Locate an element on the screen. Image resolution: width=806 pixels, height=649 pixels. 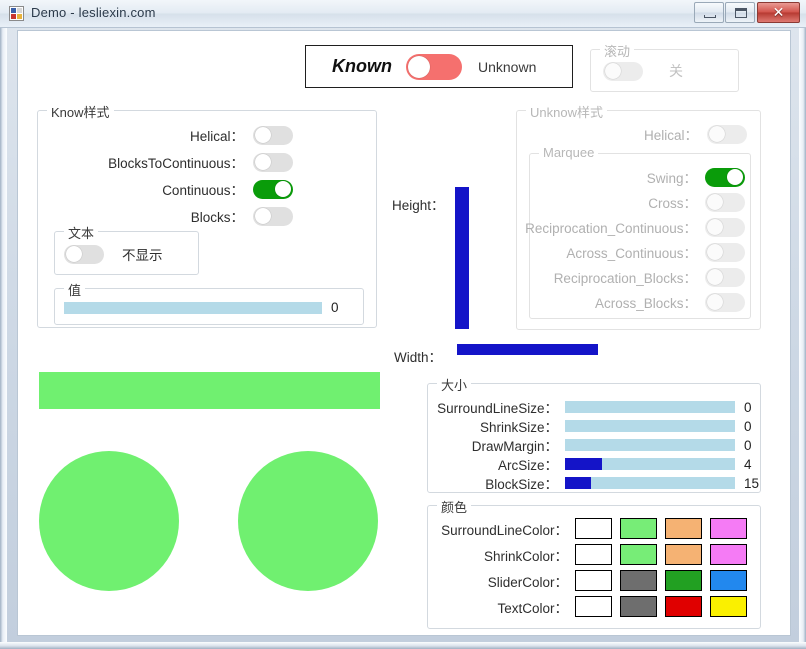
value-slider-row: 0 is located at coordinates (206, 307).